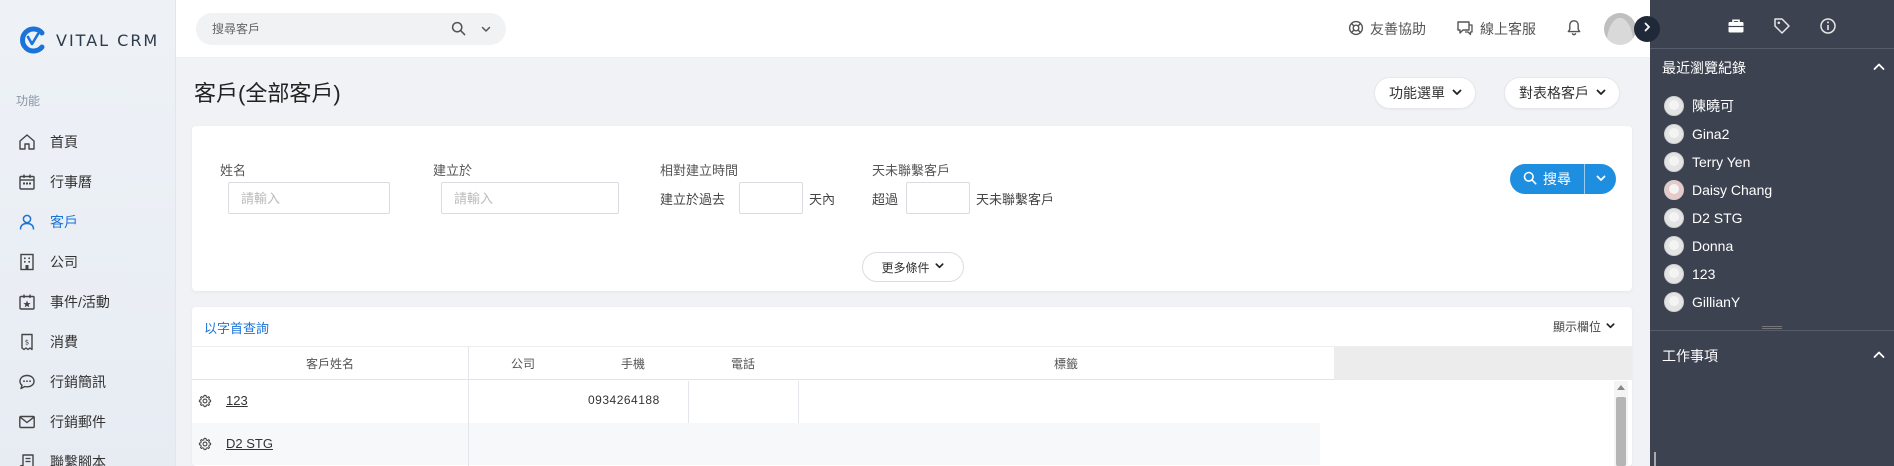 The width and height of the screenshot is (1894, 466). I want to click on sidebar-item-calendar: 行事曆, so click(88, 182).